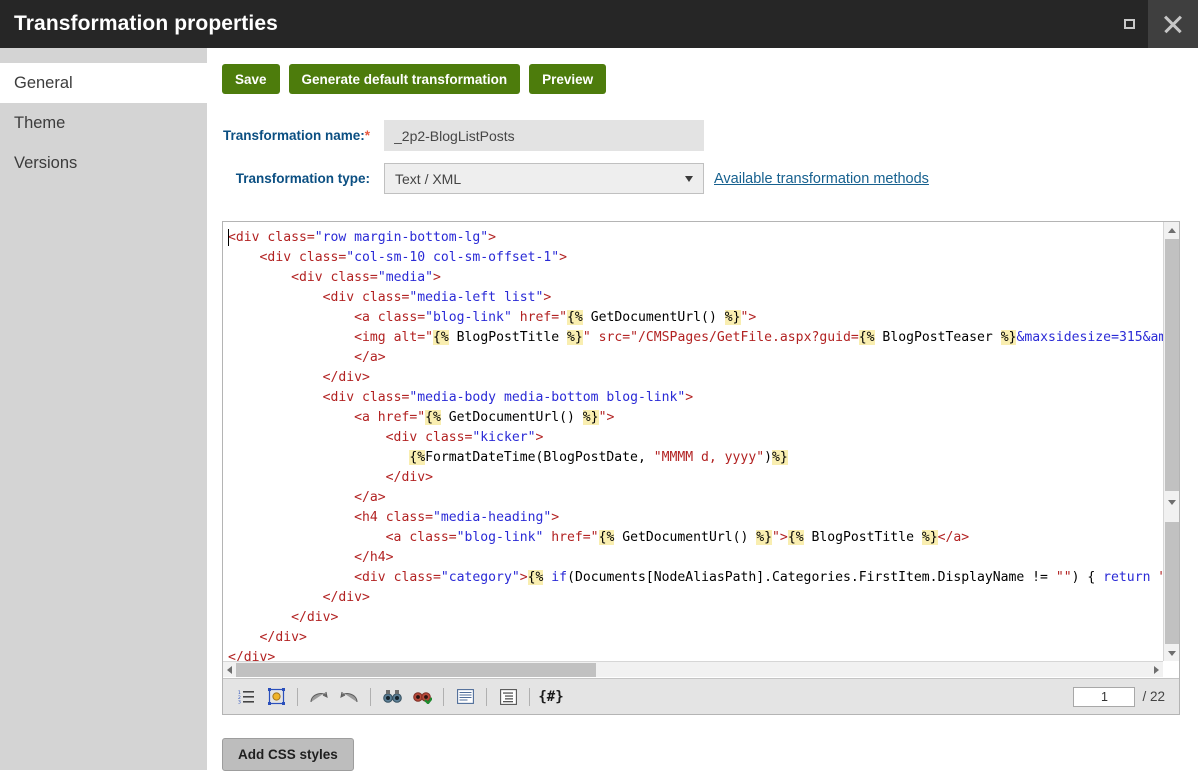 The height and width of the screenshot is (771, 1198). I want to click on editor-horizontal-scrollbar, so click(693, 669).